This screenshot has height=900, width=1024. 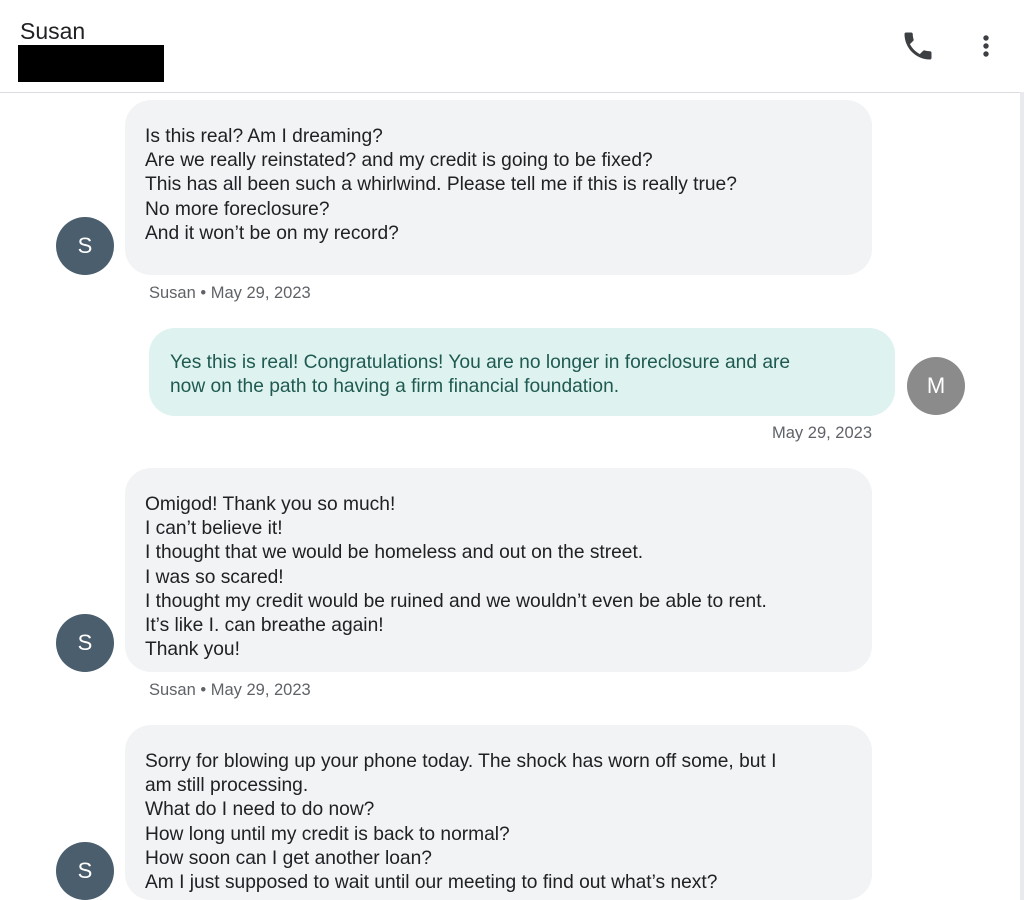 What do you see at coordinates (91, 63) in the screenshot?
I see `redacted-phone-number` at bounding box center [91, 63].